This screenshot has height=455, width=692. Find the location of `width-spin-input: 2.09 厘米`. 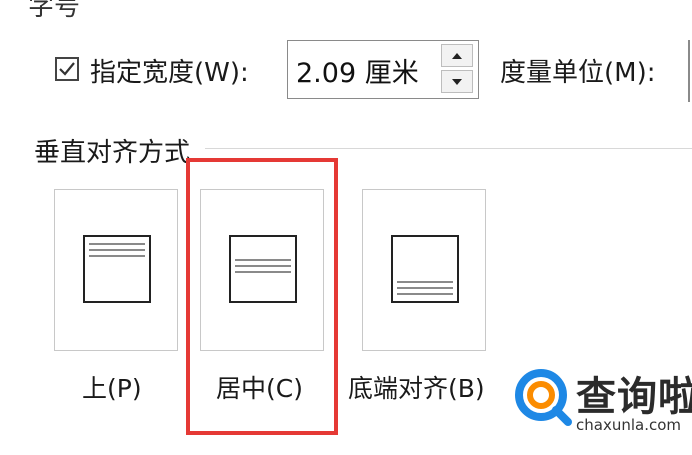

width-spin-input: 2.09 厘米 is located at coordinates (383, 69).